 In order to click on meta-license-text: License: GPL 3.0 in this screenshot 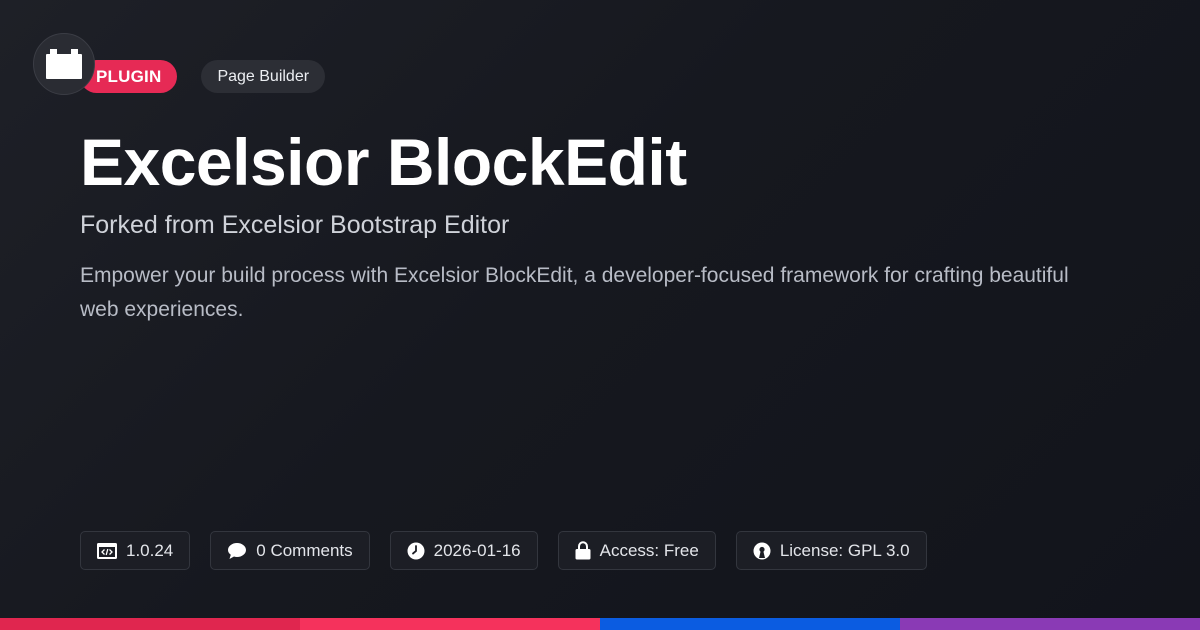, I will do `click(844, 550)`.